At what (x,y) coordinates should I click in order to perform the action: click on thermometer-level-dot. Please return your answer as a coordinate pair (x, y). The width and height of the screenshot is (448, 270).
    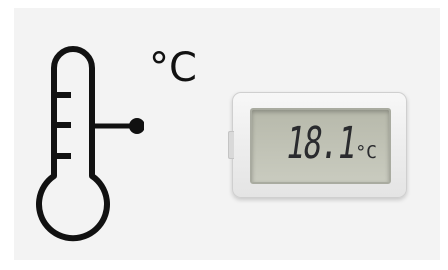
    Looking at the image, I should click on (136, 126).